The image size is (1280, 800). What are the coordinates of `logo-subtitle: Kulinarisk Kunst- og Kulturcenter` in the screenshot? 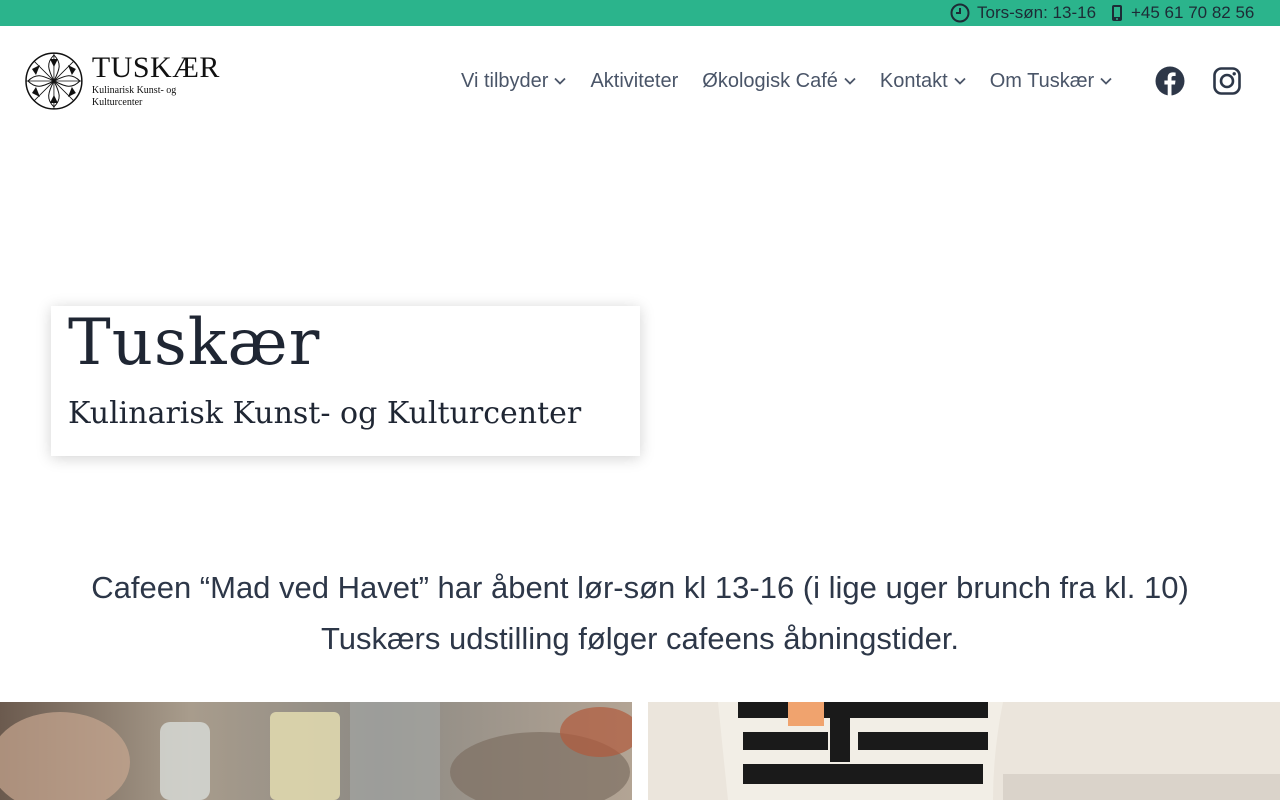 It's located at (134, 96).